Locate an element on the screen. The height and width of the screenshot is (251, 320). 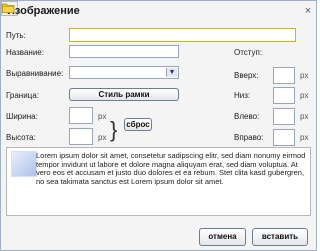
path-input is located at coordinates (182, 35).